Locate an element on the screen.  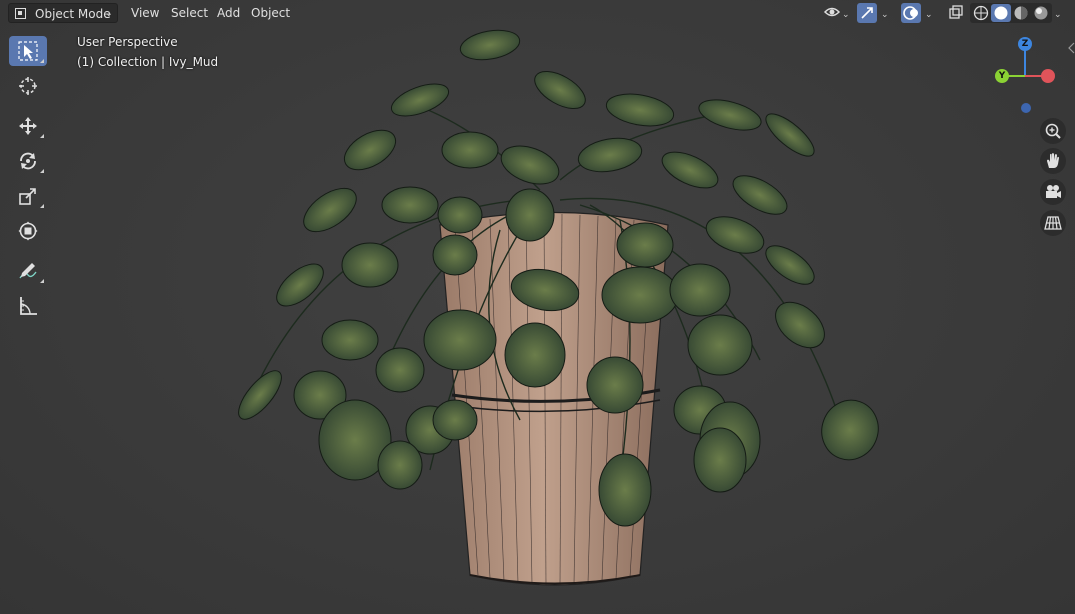
zoom-icon is located at coordinates (1053, 131).